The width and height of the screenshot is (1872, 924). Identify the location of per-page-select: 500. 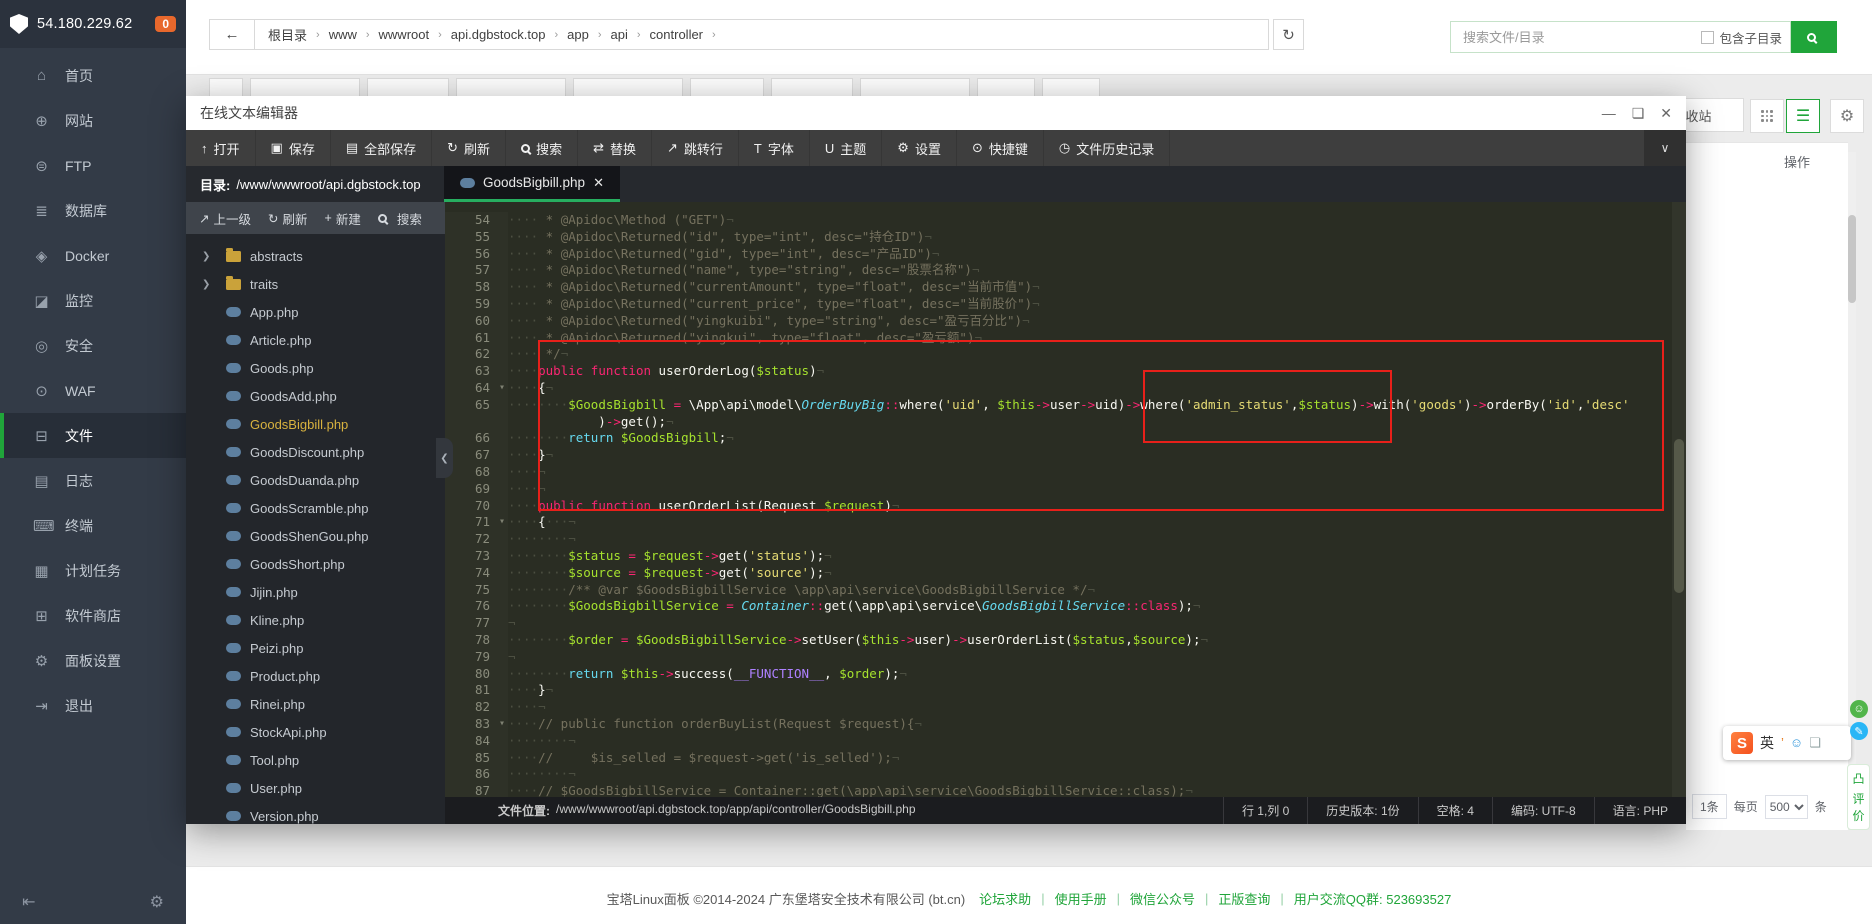
(1786, 806).